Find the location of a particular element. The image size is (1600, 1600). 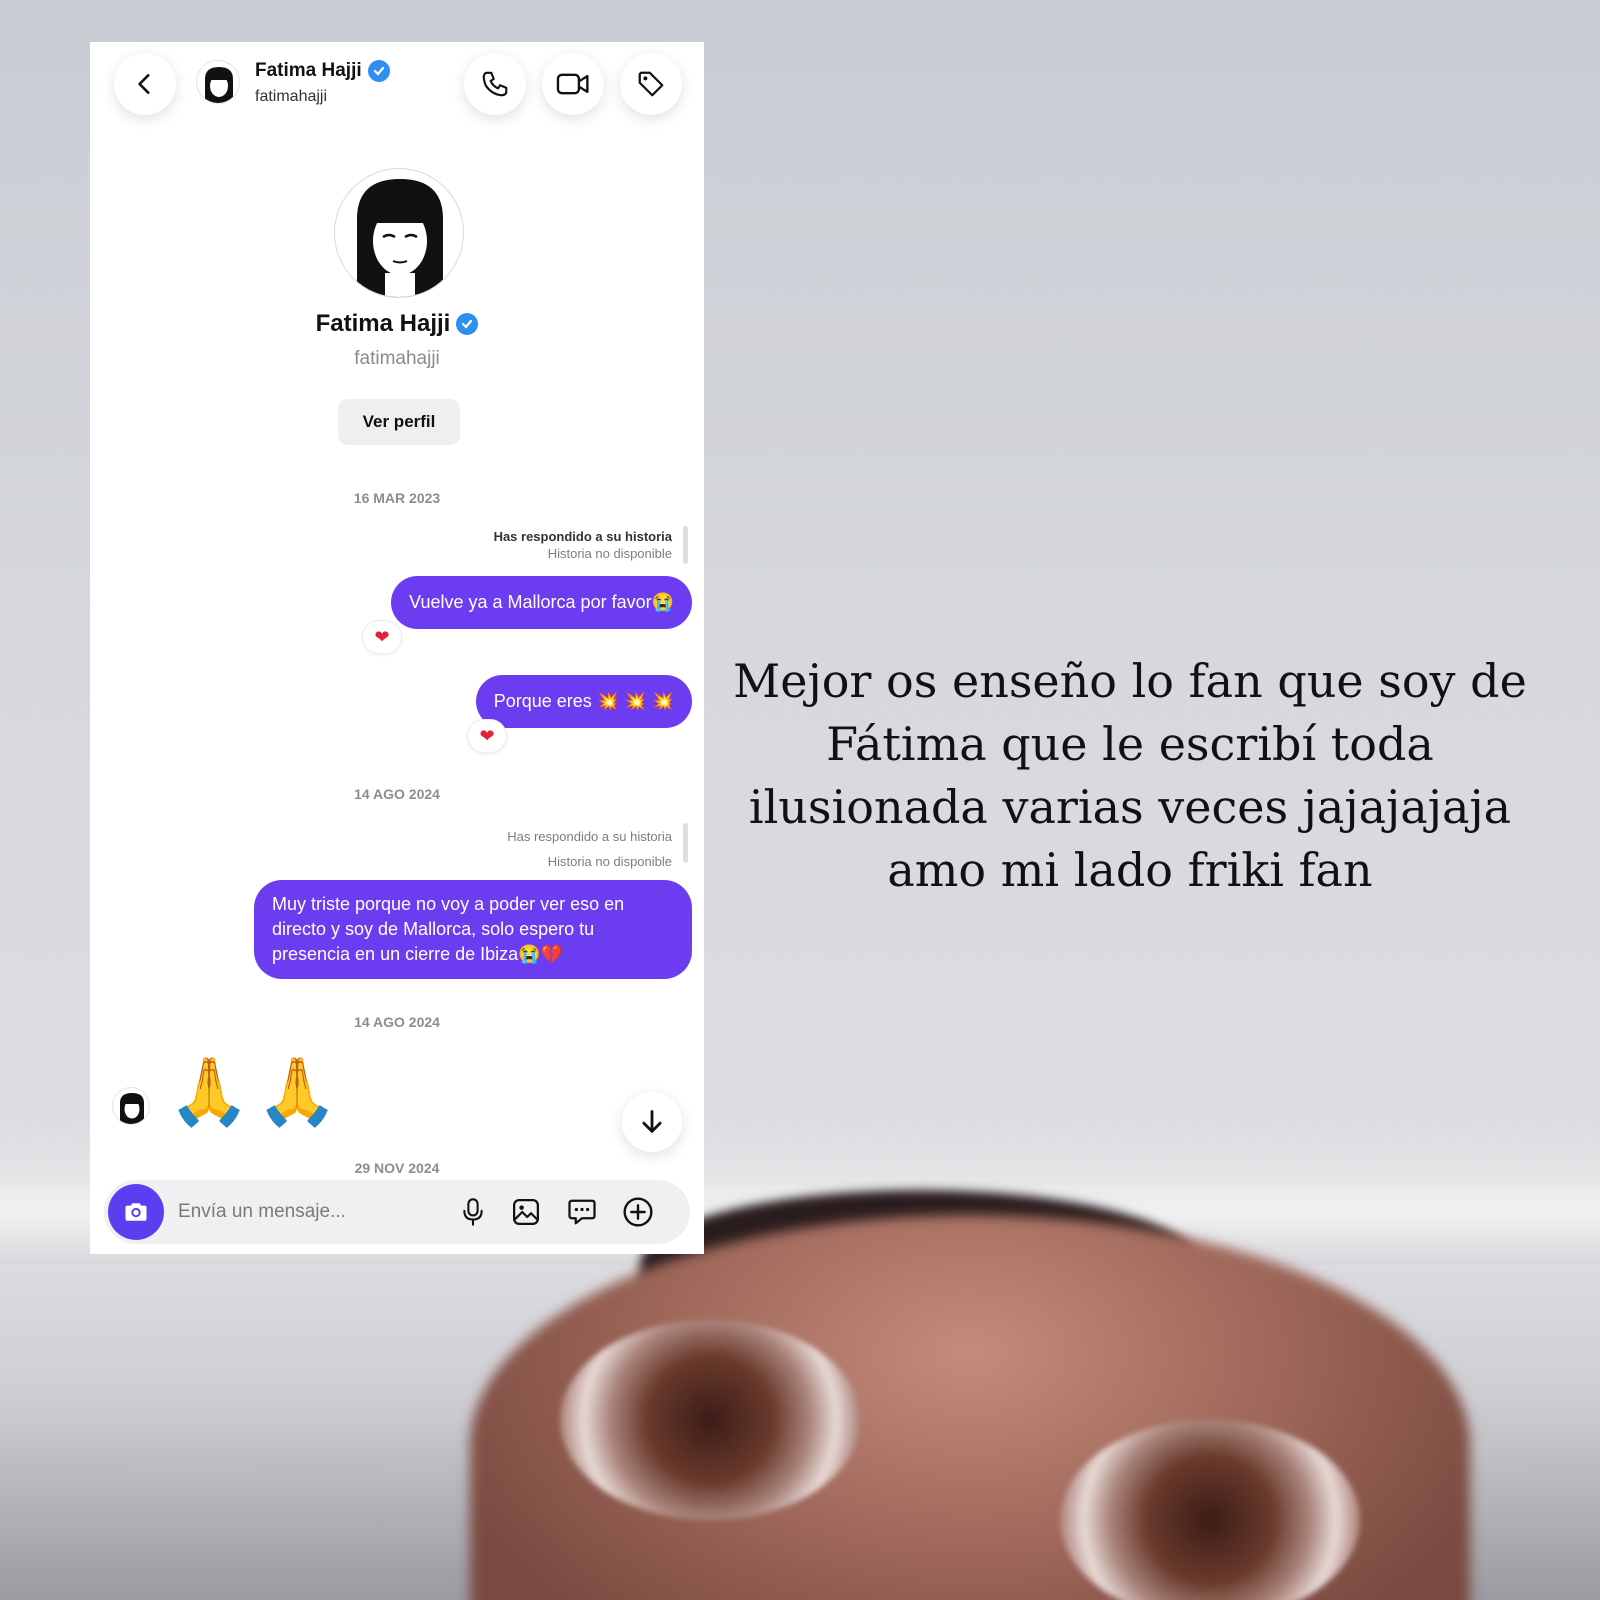

arrow-down-icon is located at coordinates (652, 1121).